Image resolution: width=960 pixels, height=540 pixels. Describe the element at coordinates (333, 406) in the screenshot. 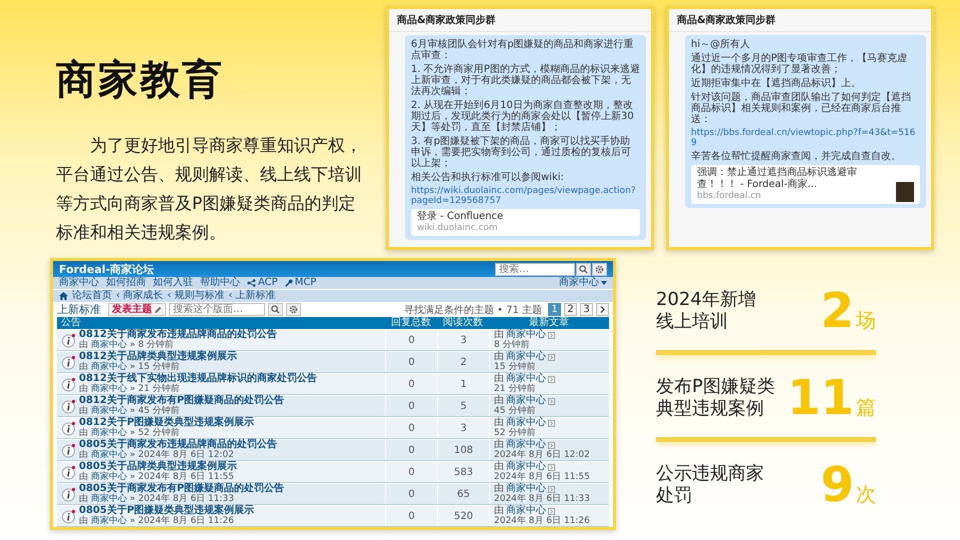

I see `topic-row: 0812关于商家发布有P图嫌疑商品的处罚公告 由 商家中心 » 45 分钟前 0 5 由 商家中心 45 分钟前` at that location.